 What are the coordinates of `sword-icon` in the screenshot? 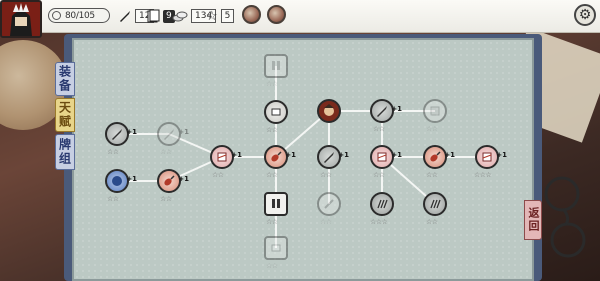 It's located at (125, 16).